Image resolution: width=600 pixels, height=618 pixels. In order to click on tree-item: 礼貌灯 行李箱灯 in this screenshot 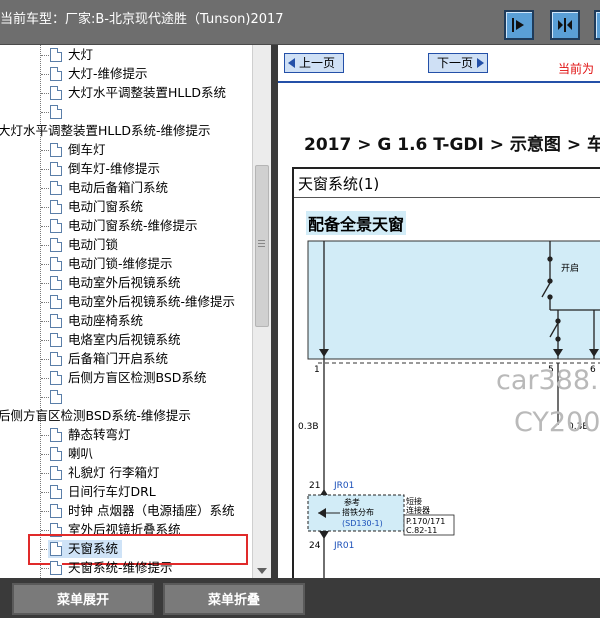, I will do `click(103, 473)`.